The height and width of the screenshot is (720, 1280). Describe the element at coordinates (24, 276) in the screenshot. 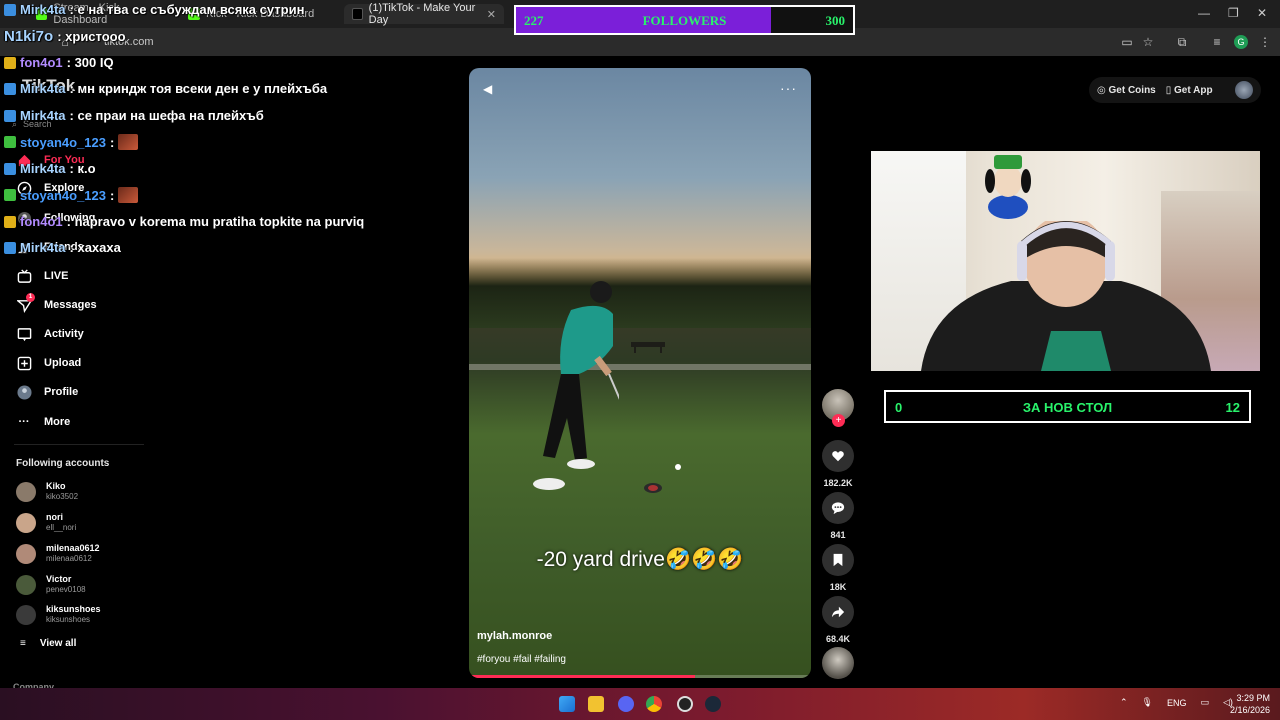

I see `live-icon` at that location.